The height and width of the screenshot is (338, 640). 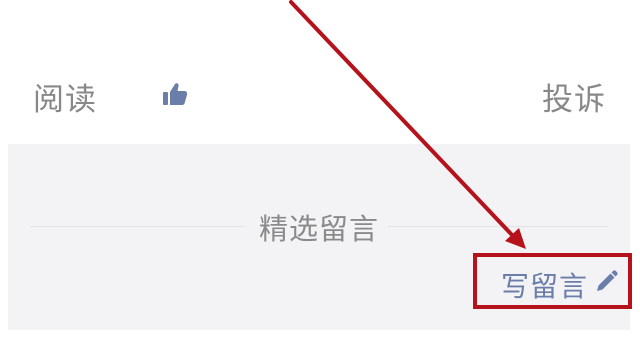 What do you see at coordinates (574, 96) in the screenshot?
I see `complain-link: 投诉` at bounding box center [574, 96].